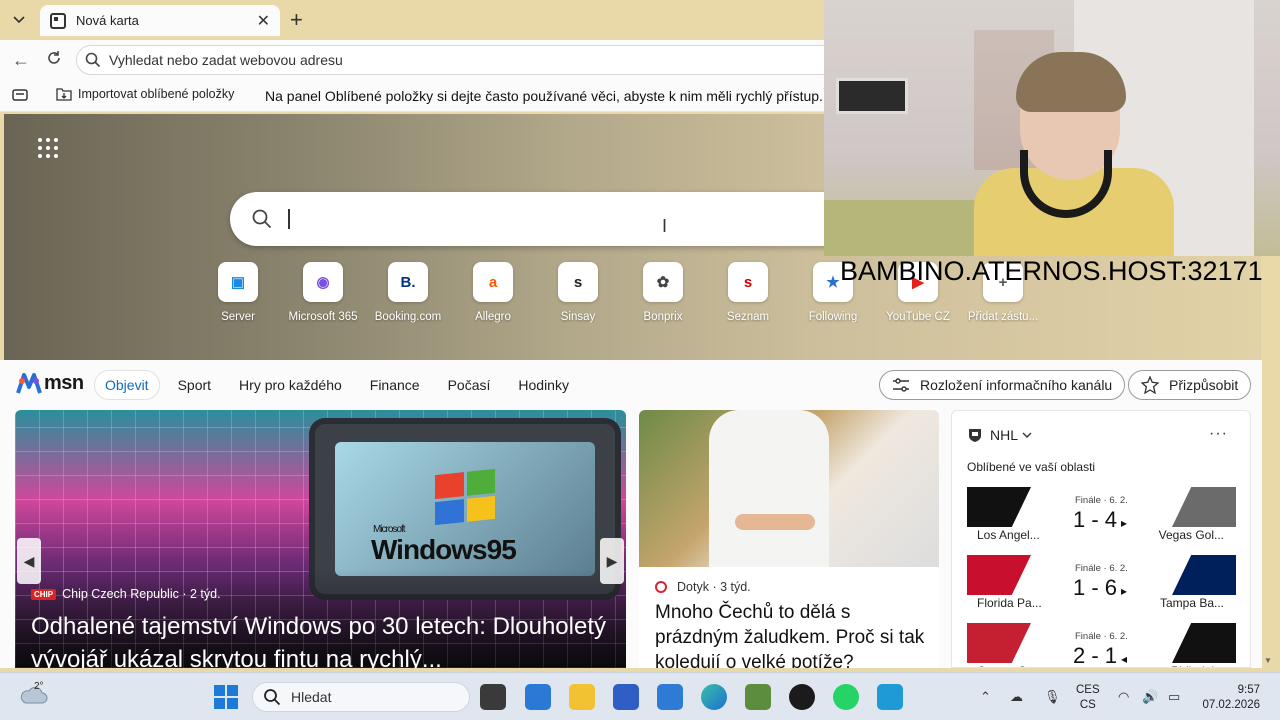 The height and width of the screenshot is (720, 1280). I want to click on quick-link-tile: ▣ Server, so click(238, 292).